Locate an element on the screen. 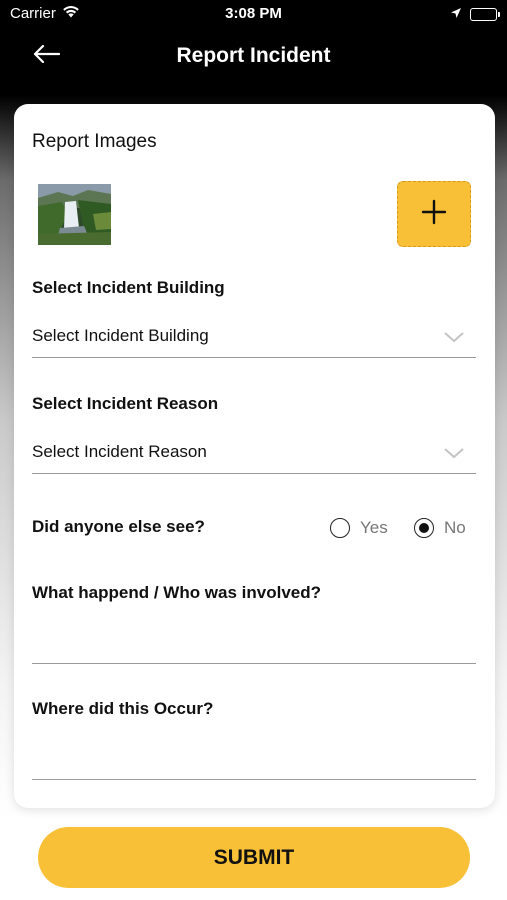 The image size is (507, 900). what-happened-input is located at coordinates (254, 644).